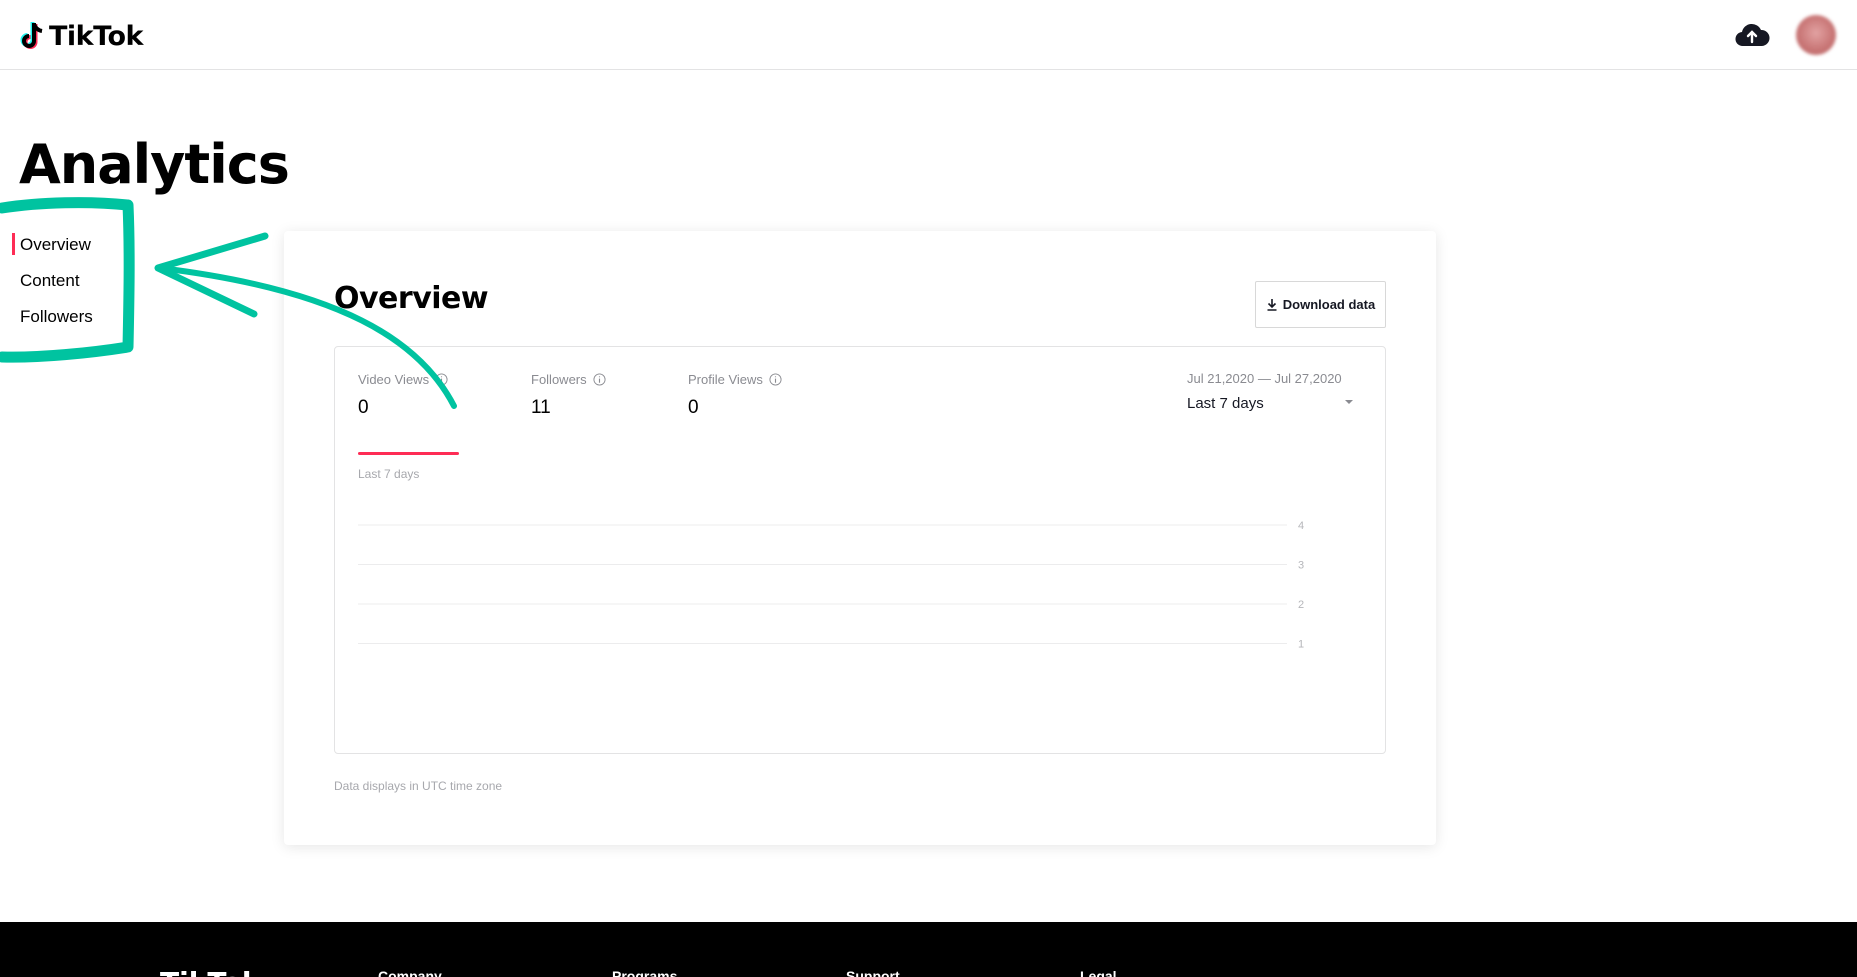  I want to click on footer-brand: TikTok, so click(210, 971).